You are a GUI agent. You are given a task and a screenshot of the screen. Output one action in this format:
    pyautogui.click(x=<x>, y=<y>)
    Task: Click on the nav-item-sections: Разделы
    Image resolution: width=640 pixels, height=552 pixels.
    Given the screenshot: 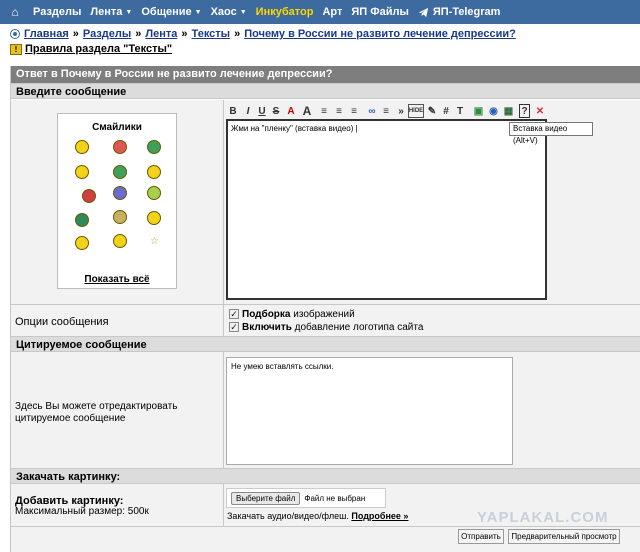 What is the action you would take?
    pyautogui.click(x=57, y=12)
    